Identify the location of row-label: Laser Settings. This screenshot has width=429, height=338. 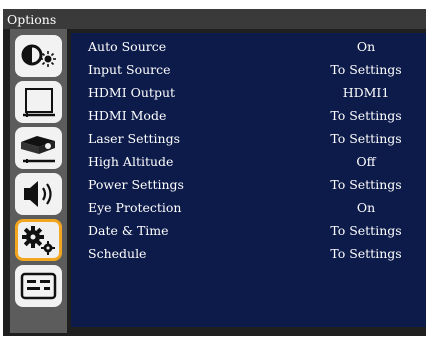
(134, 138).